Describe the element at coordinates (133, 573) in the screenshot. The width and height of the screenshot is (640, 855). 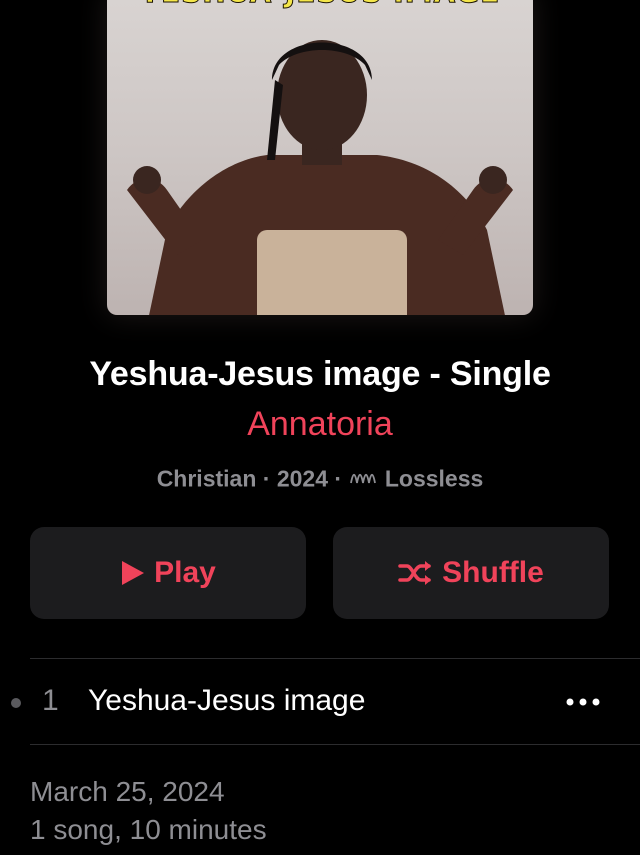
I see `play-icon` at that location.